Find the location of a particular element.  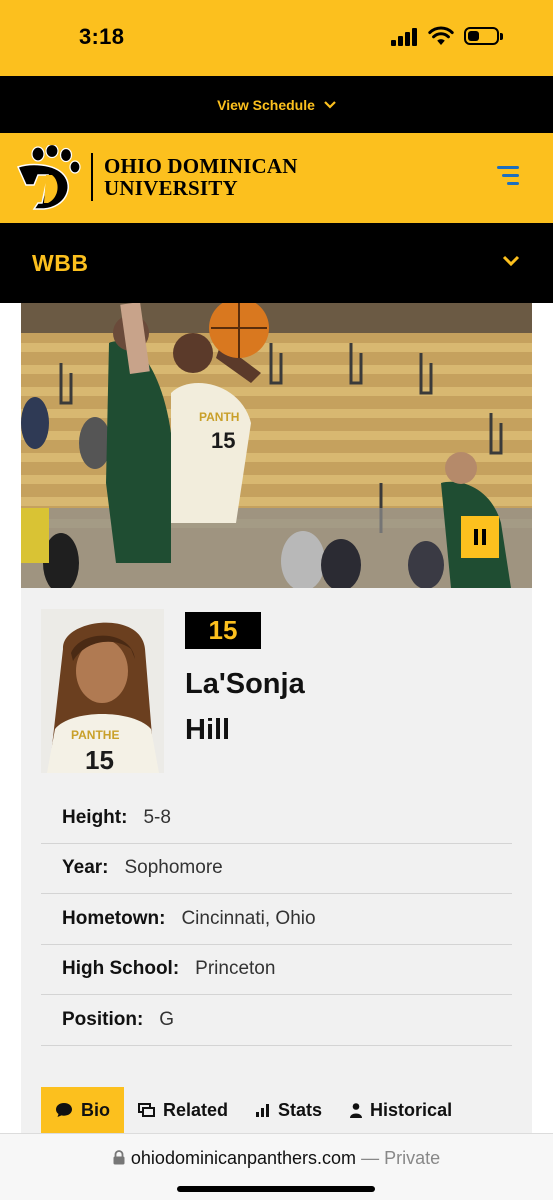

bio-row-hometown: Hometown: Cincinnati, Ohio is located at coordinates (276, 919).